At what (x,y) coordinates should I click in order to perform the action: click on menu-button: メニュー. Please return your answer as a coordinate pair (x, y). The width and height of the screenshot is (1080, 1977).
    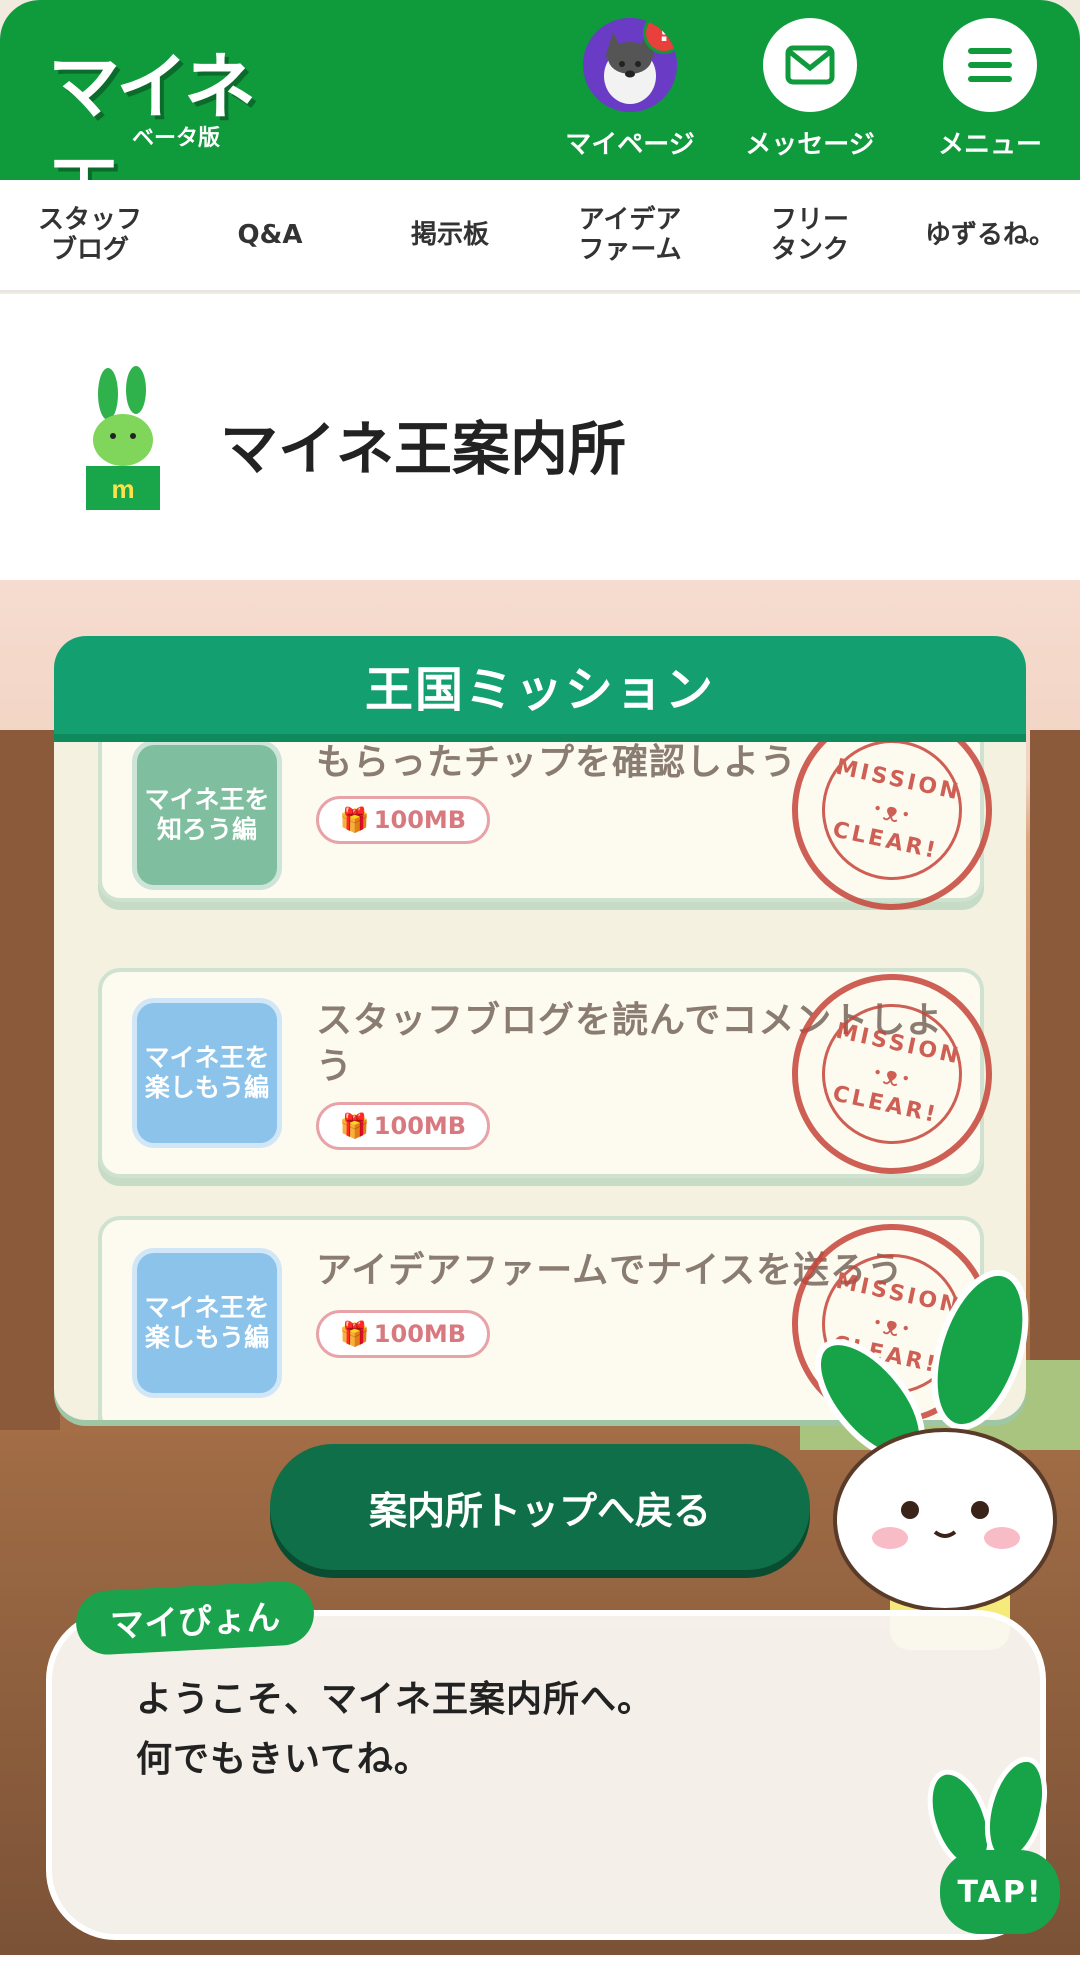
    Looking at the image, I should click on (990, 93).